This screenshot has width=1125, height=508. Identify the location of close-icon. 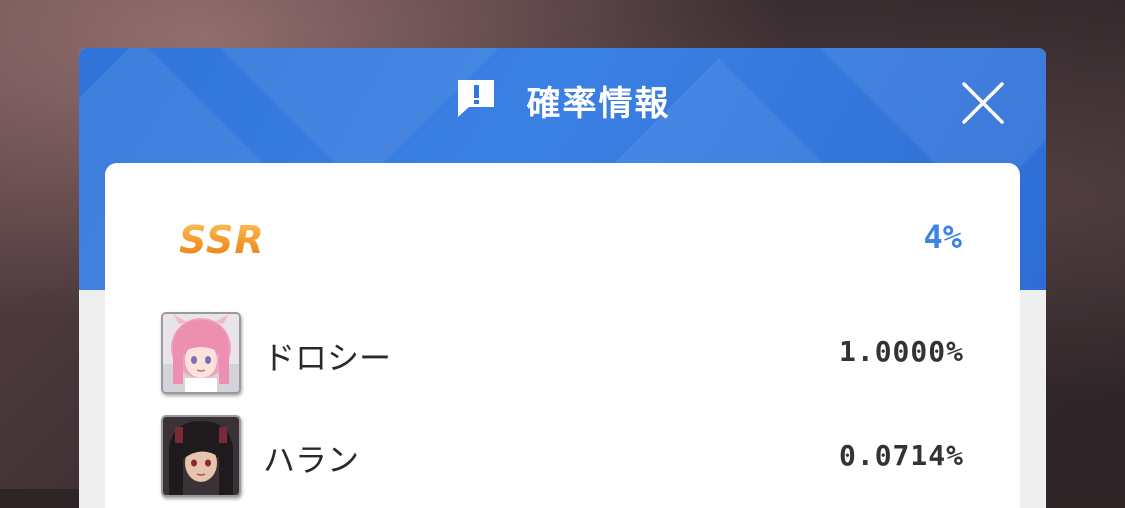
(983, 103).